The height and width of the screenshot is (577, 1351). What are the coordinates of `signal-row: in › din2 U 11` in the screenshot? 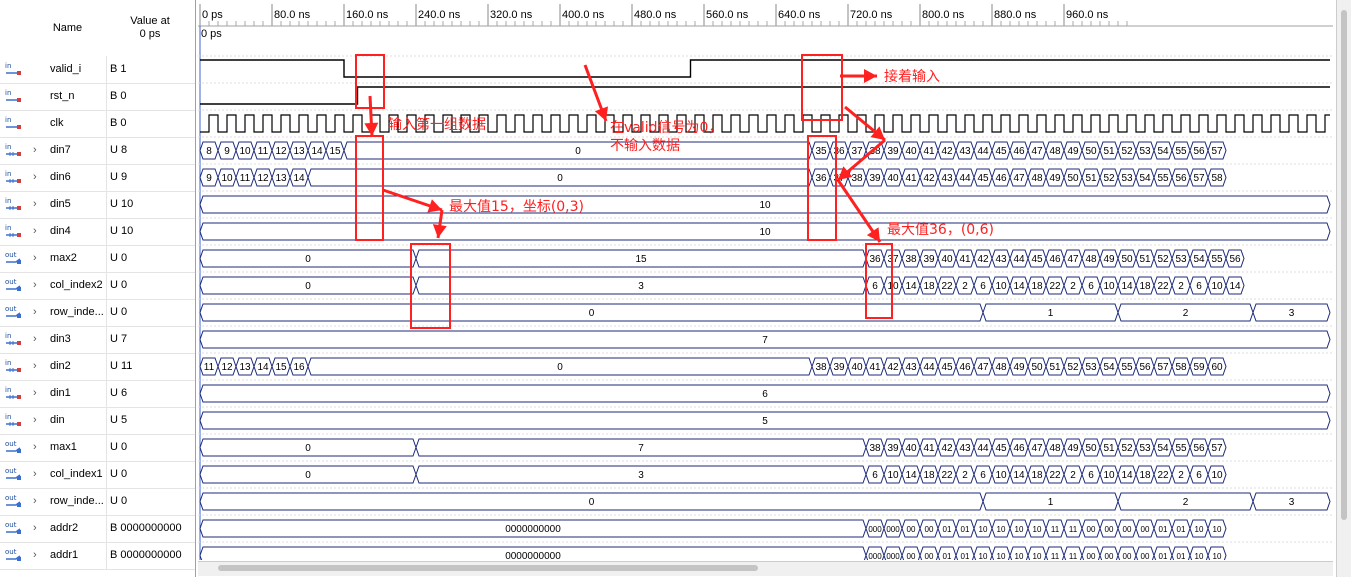 It's located at (97, 367).